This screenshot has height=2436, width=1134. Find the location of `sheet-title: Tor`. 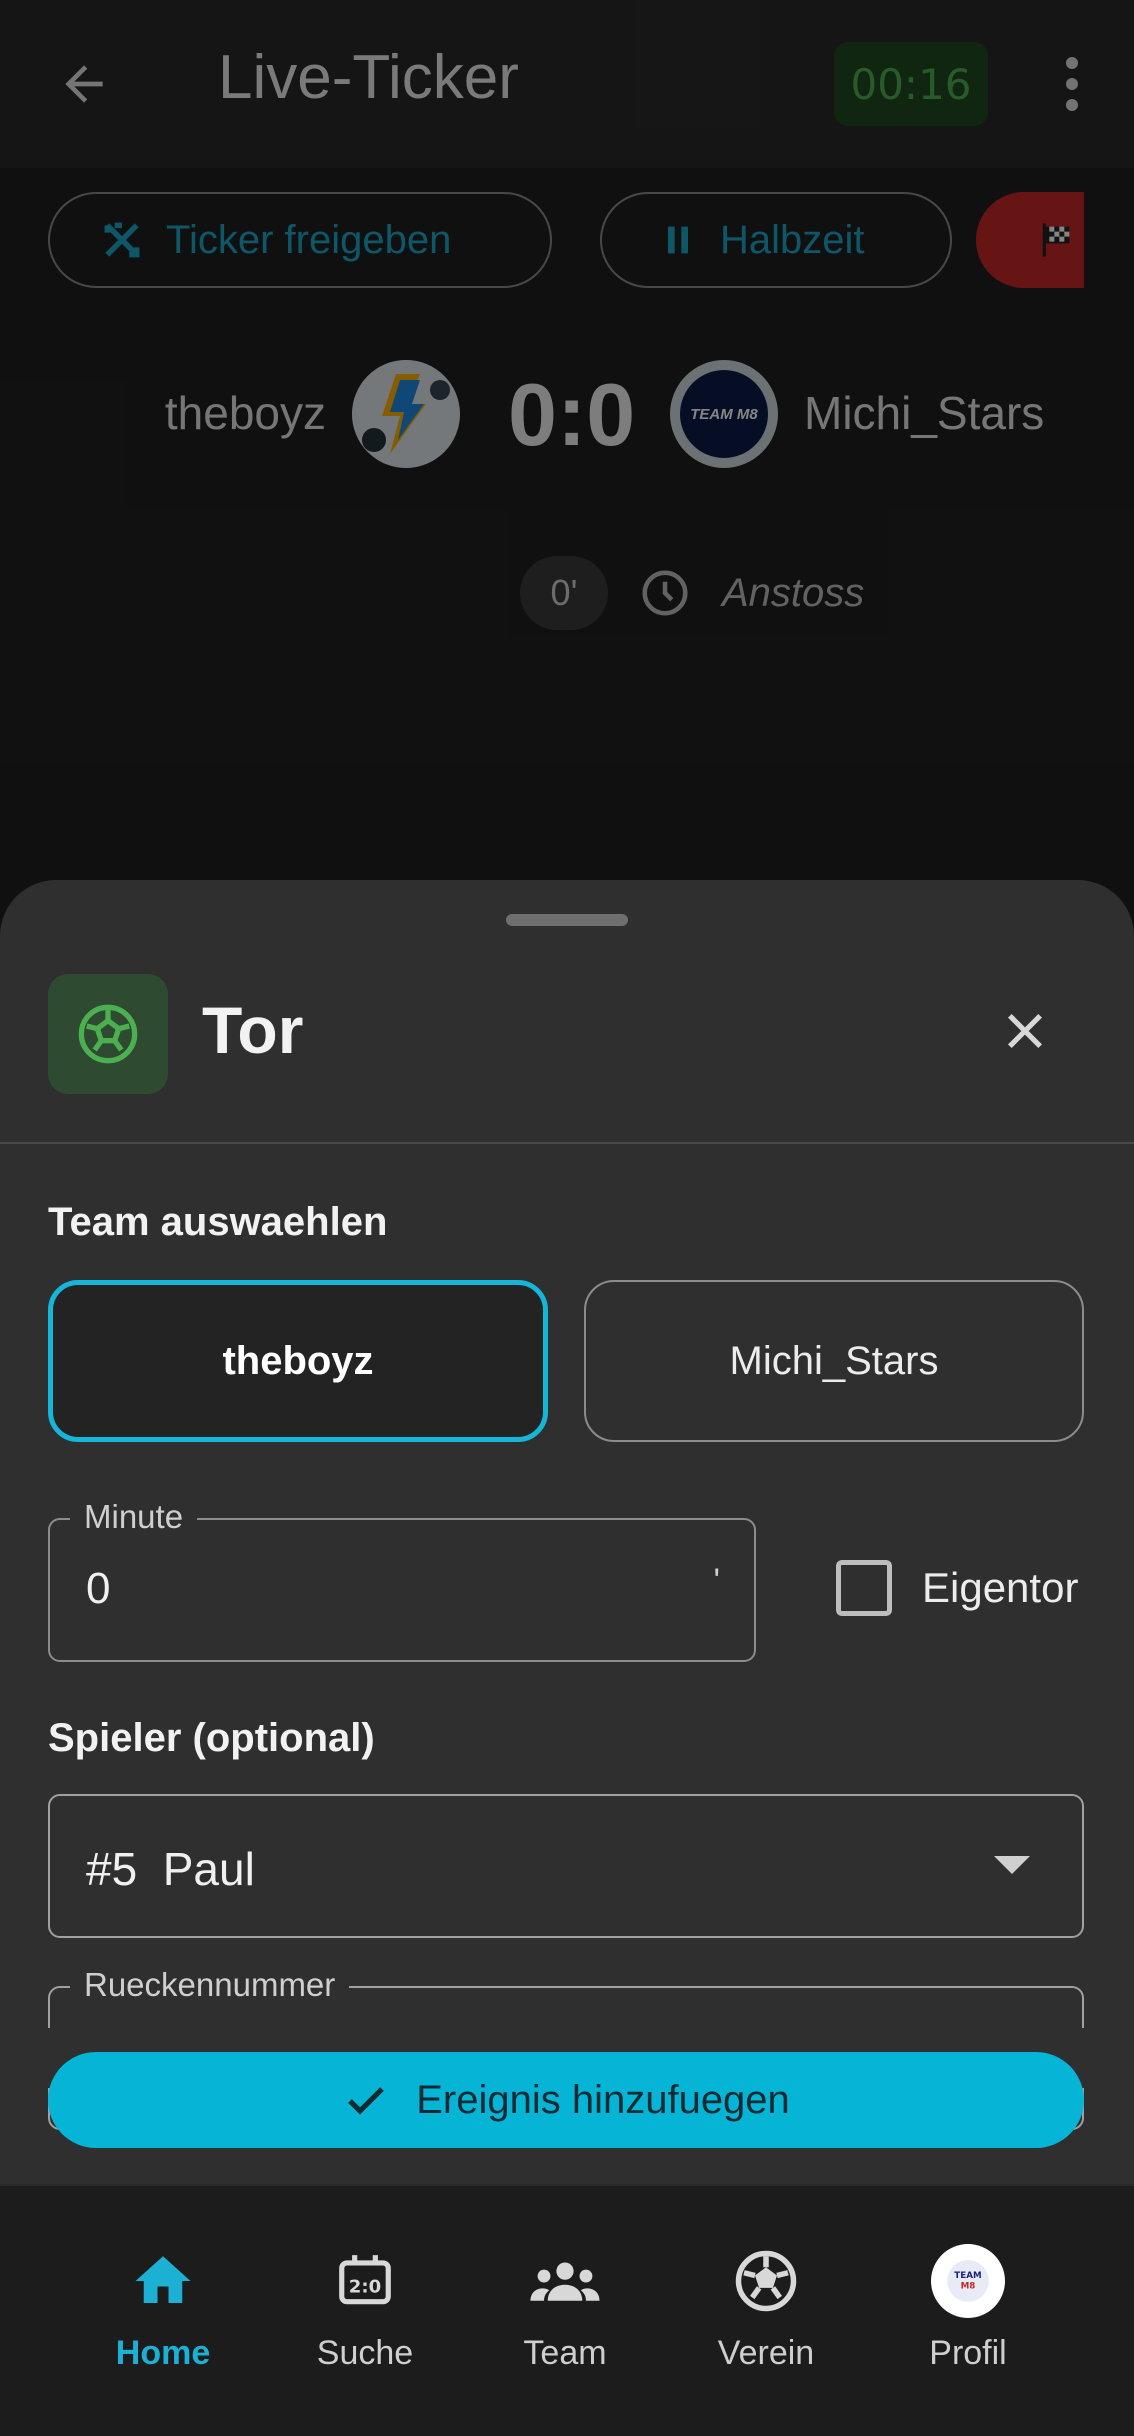

sheet-title: Tor is located at coordinates (253, 1030).